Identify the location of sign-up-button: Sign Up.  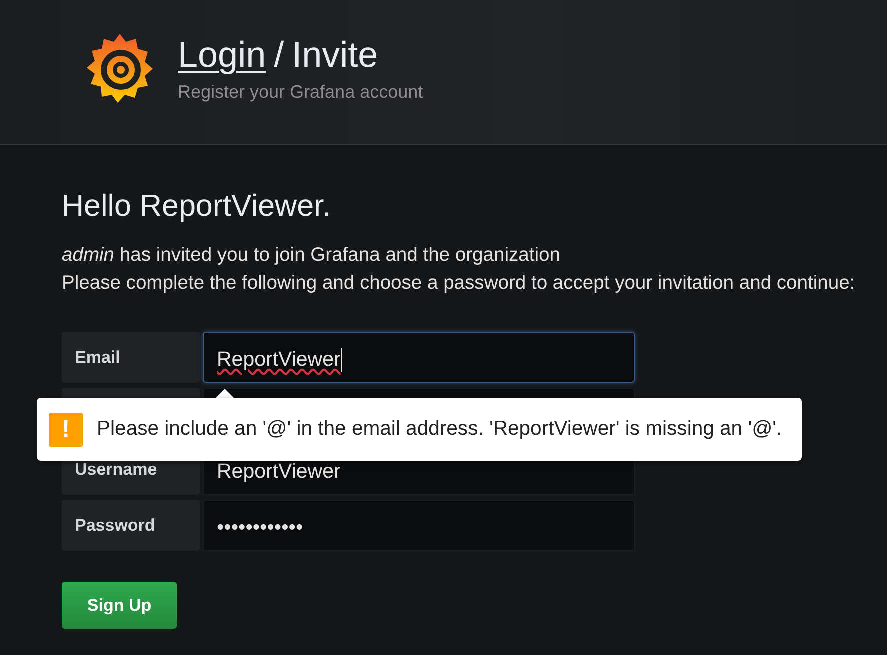
(119, 605).